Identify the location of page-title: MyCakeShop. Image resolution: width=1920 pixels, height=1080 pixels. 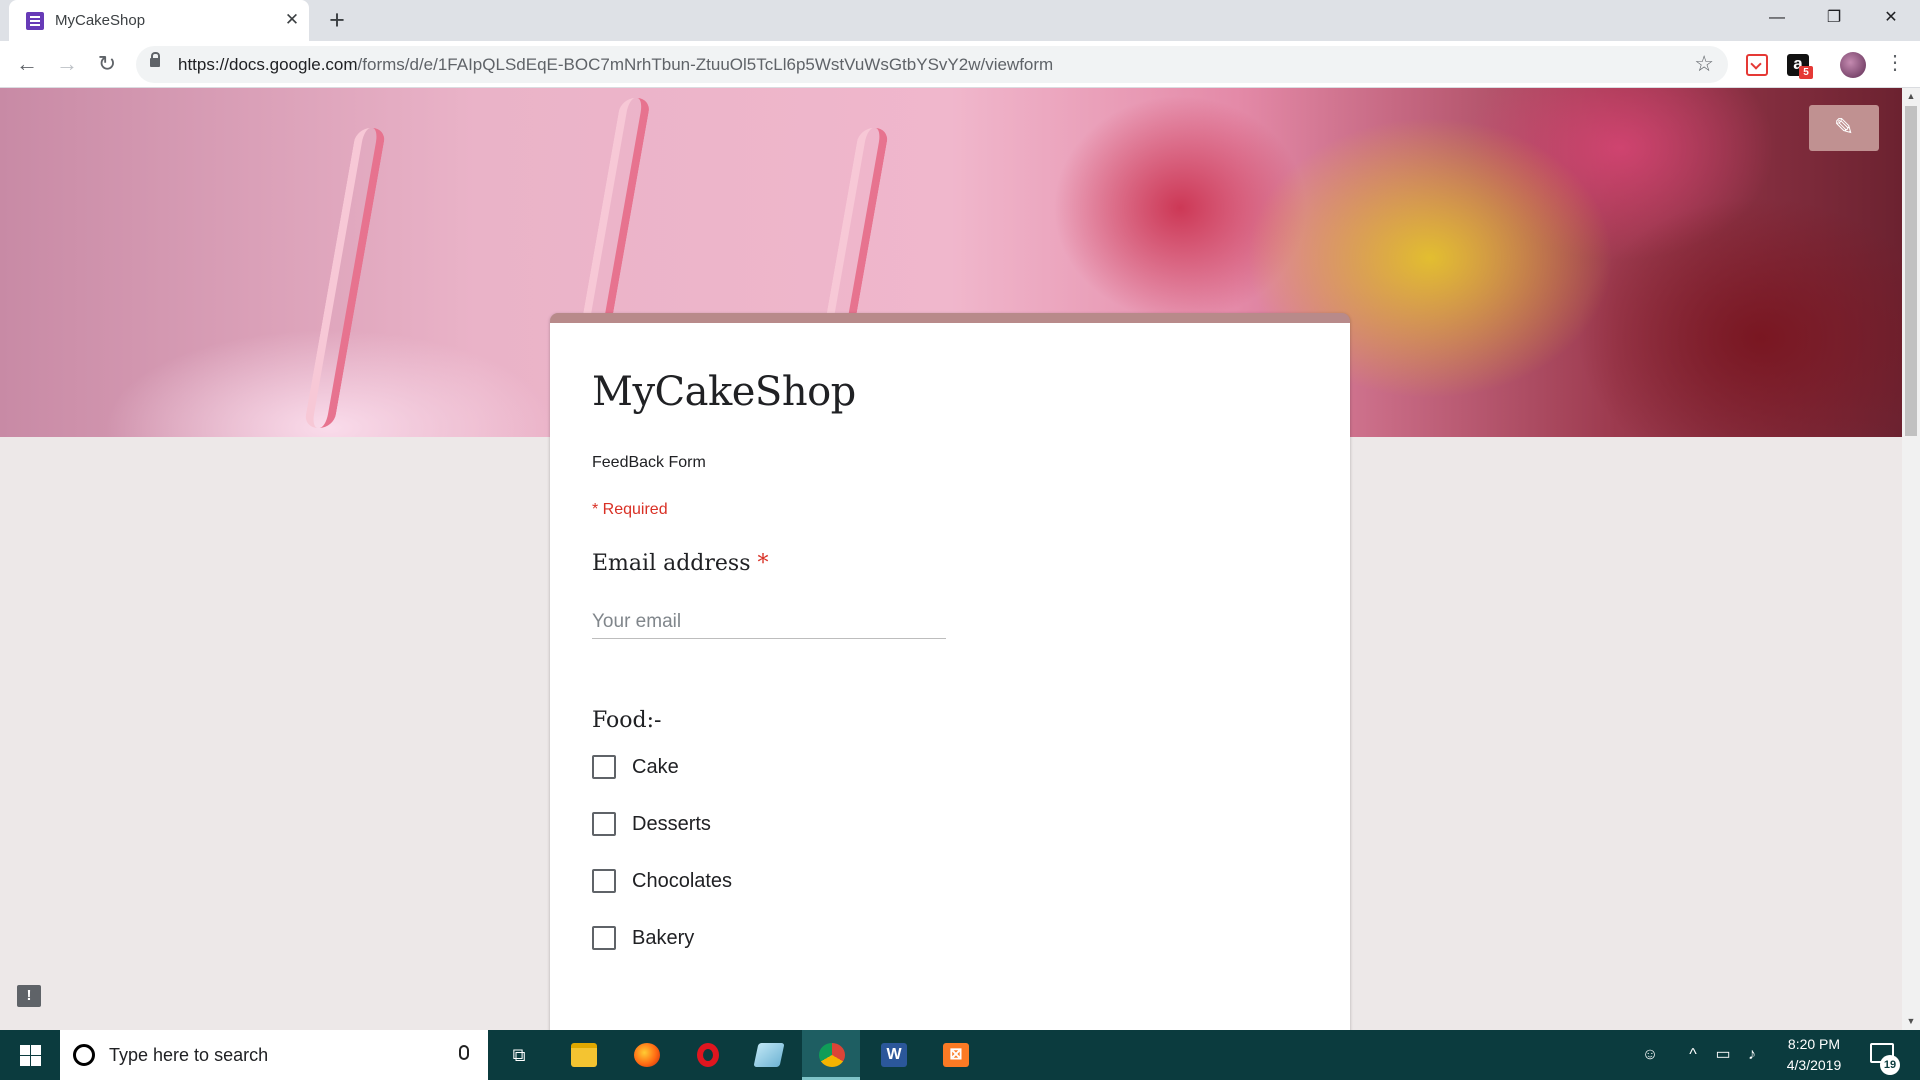
(724, 392).